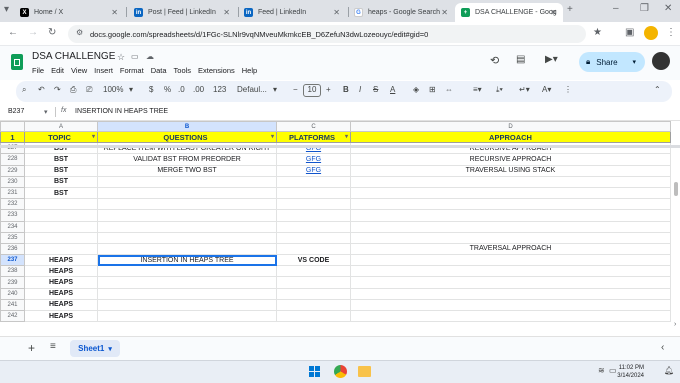 This screenshot has width=680, height=383. What do you see at coordinates (93, 136) in the screenshot?
I see `filter-icon: ▾` at bounding box center [93, 136].